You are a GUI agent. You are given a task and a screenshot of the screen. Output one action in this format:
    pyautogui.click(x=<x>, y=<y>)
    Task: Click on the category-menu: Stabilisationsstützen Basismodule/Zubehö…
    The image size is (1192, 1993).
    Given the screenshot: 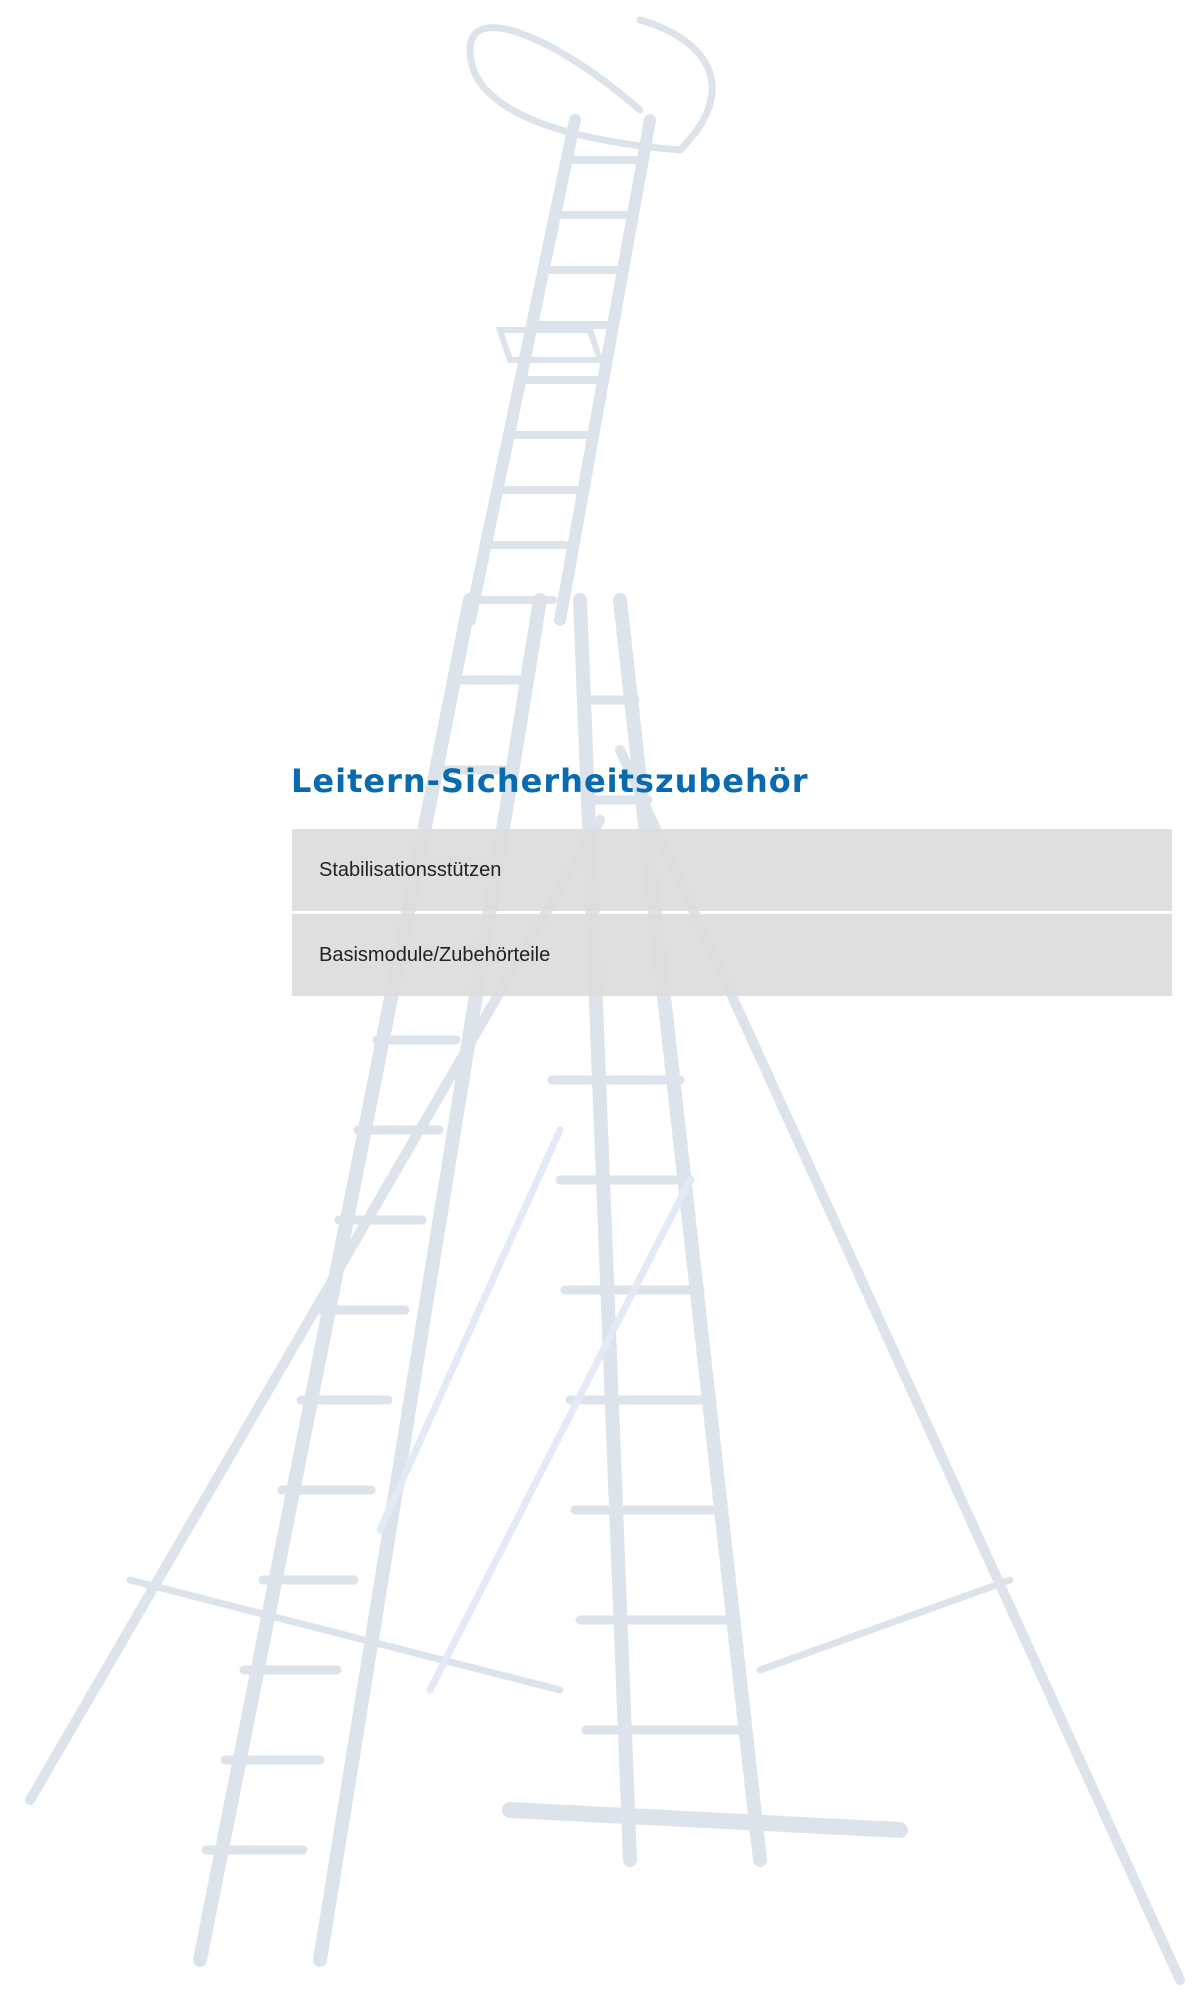 What is the action you would take?
    pyautogui.click(x=732, y=914)
    